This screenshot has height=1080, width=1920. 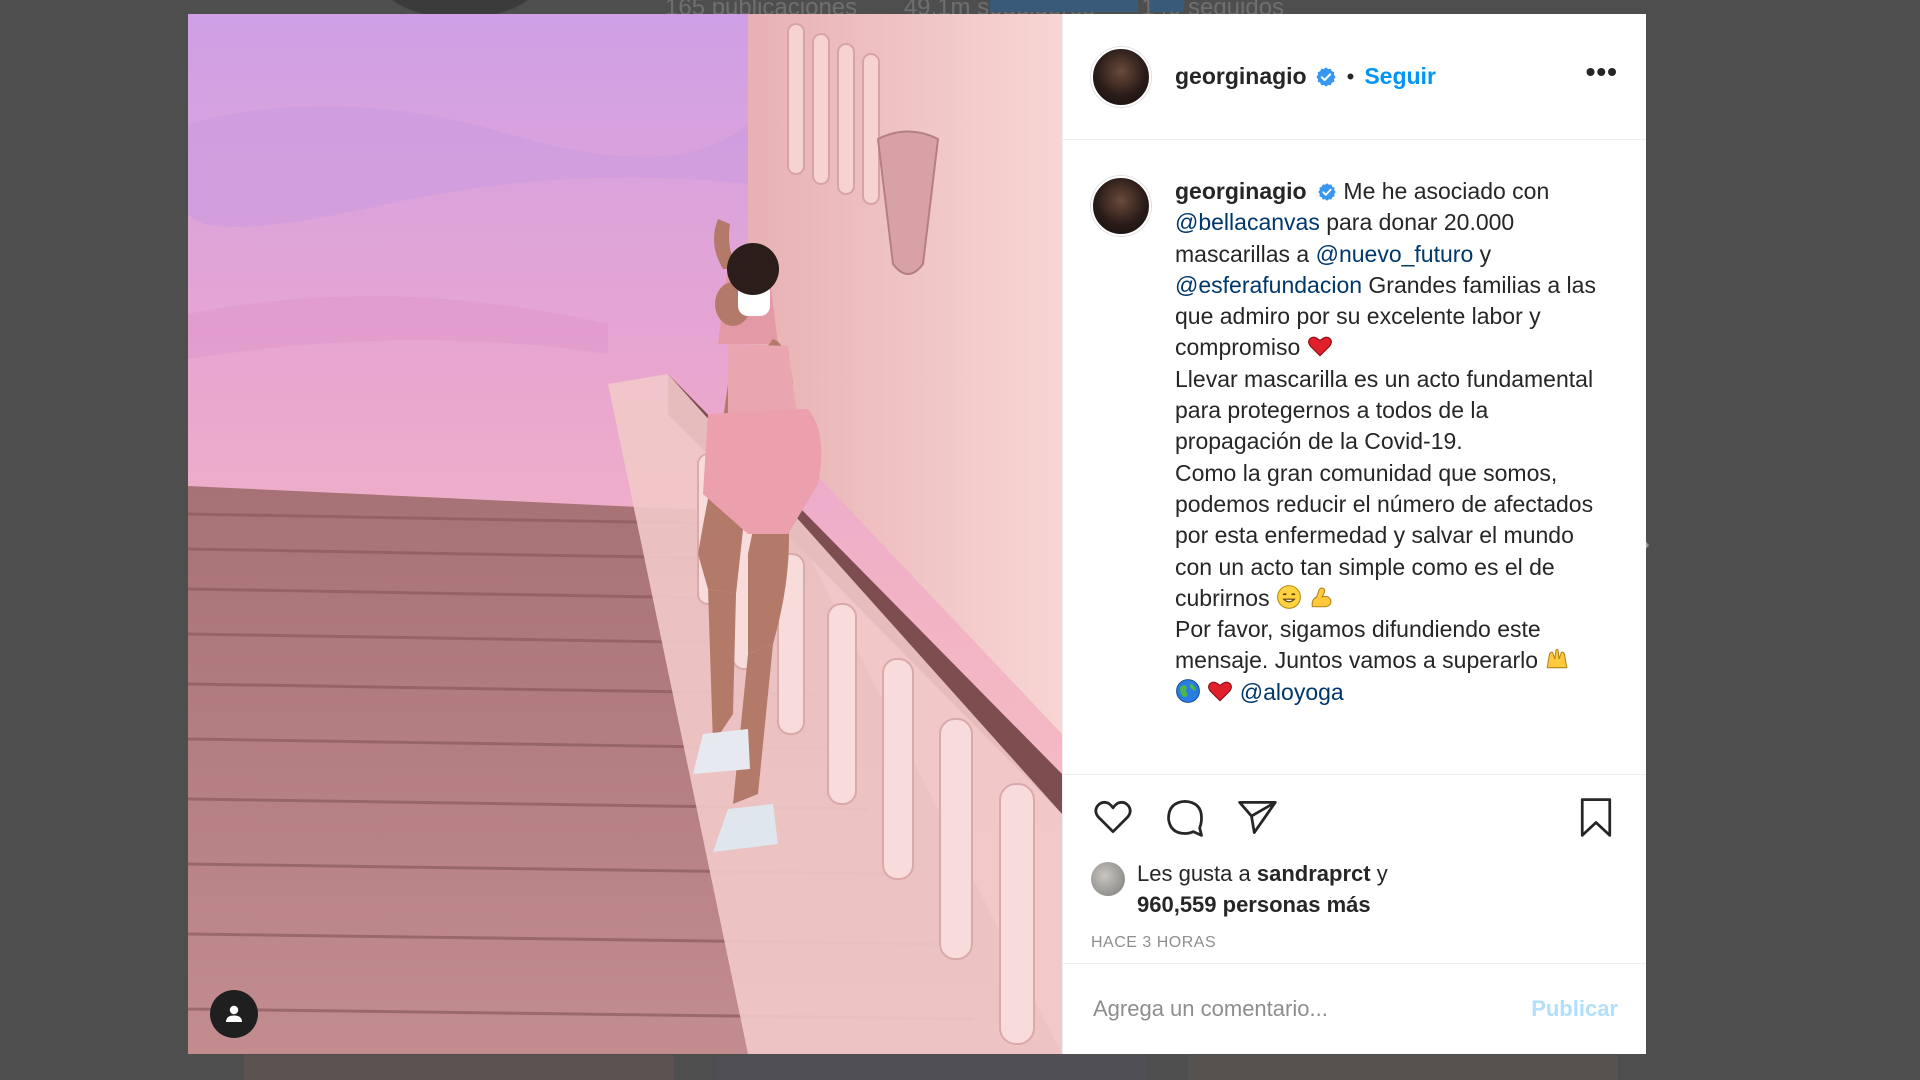 I want to click on caption-author-avatar, so click(x=1121, y=206).